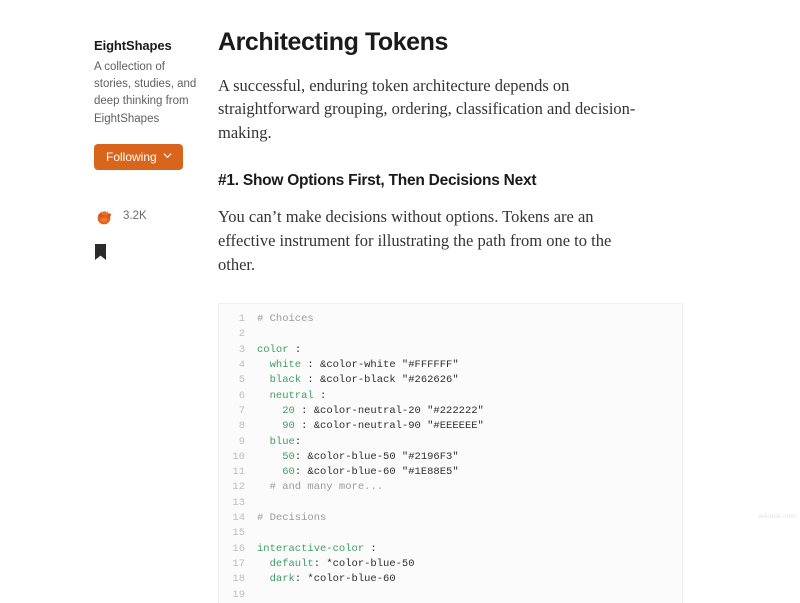 The image size is (800, 603). I want to click on publication-name: EightShapes, so click(150, 46).